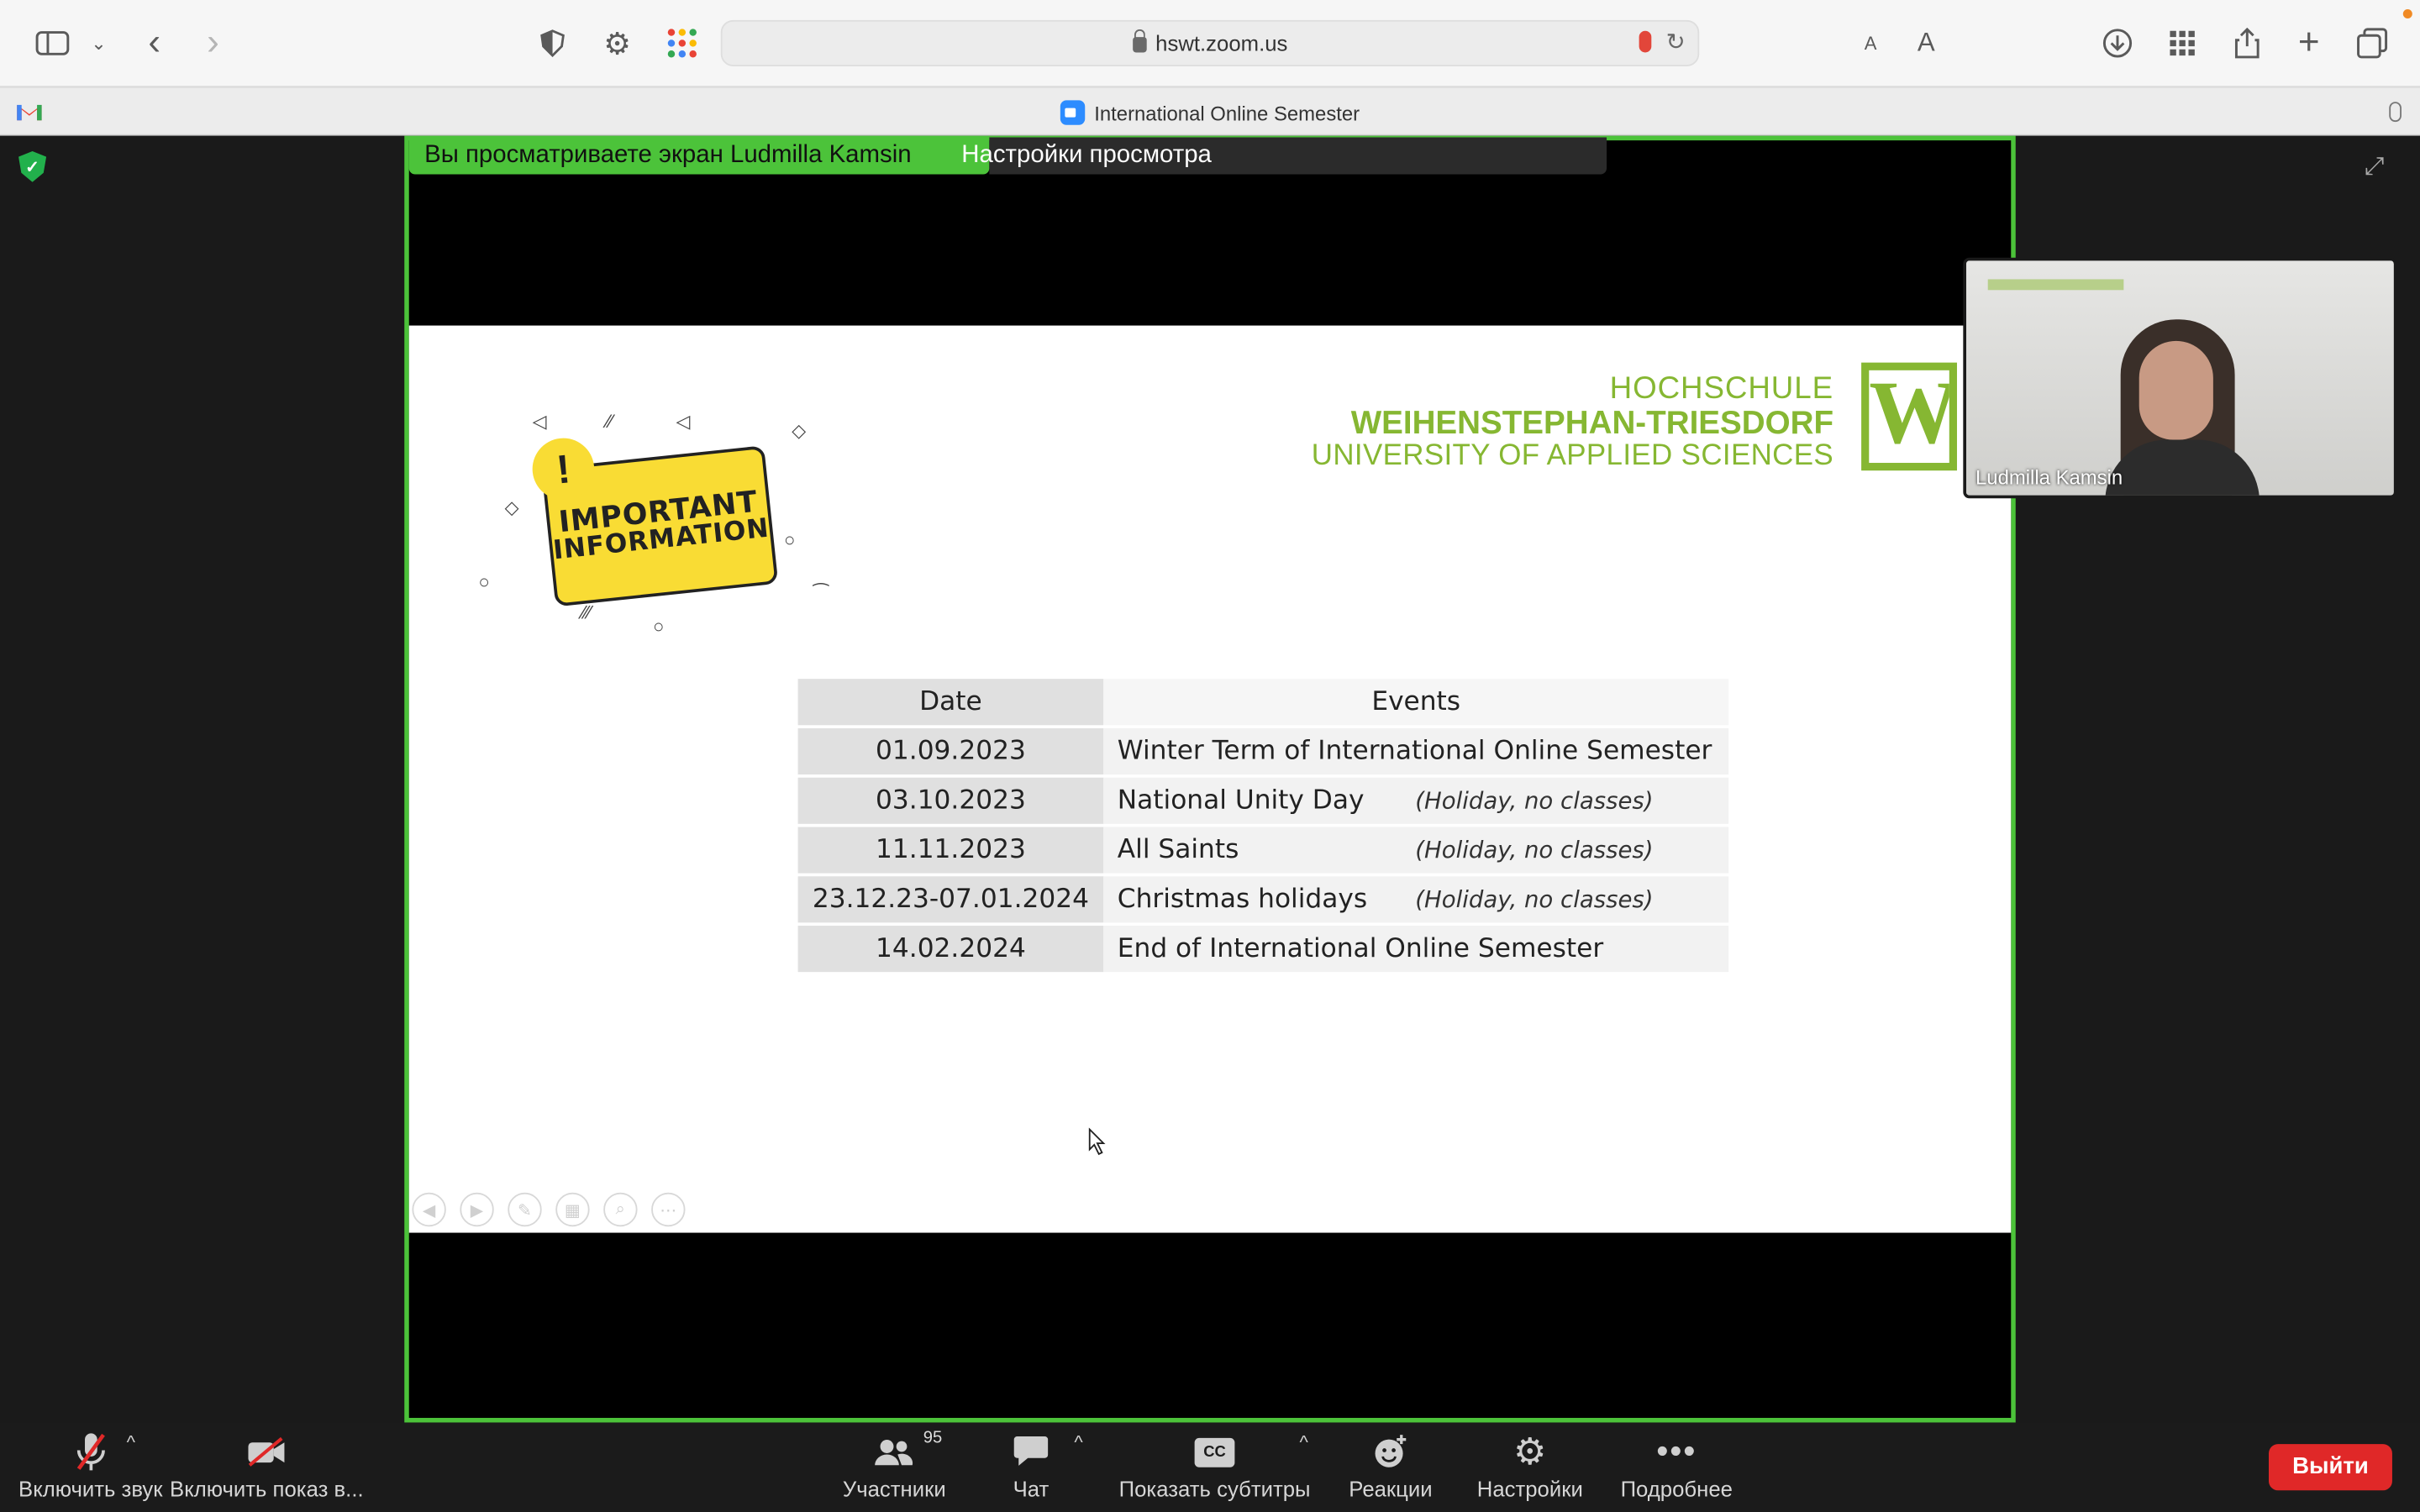 The image size is (2420, 1512). Describe the element at coordinates (1926, 43) in the screenshot. I see `text-larger-button: A` at that location.